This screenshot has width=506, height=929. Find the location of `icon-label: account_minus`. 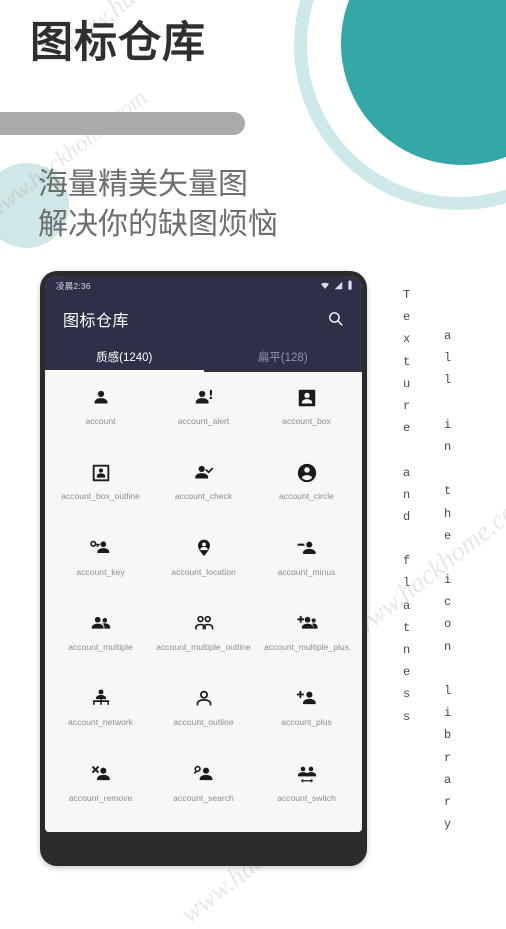

icon-label: account_minus is located at coordinates (306, 571).